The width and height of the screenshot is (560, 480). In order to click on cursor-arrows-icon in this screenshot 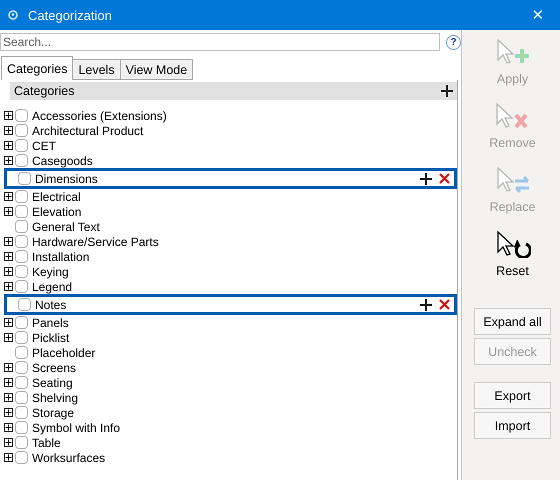, I will do `click(512, 180)`.